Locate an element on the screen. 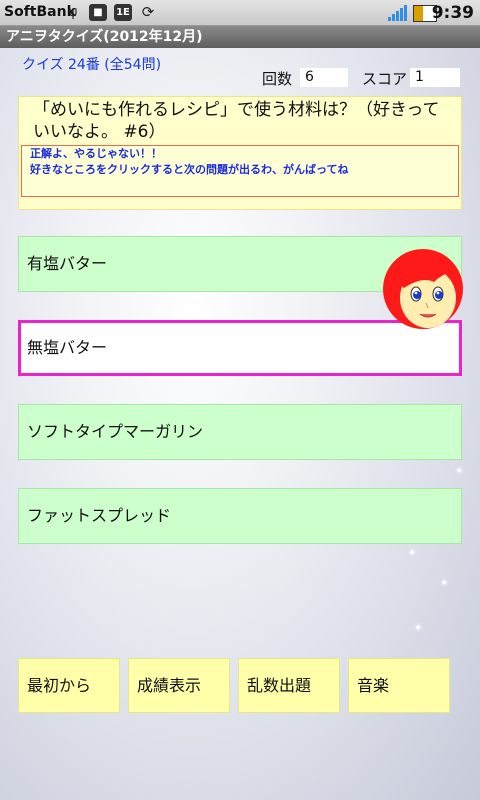 Image resolution: width=480 pixels, height=800 pixels. restart-button: 最初から is located at coordinates (69, 685).